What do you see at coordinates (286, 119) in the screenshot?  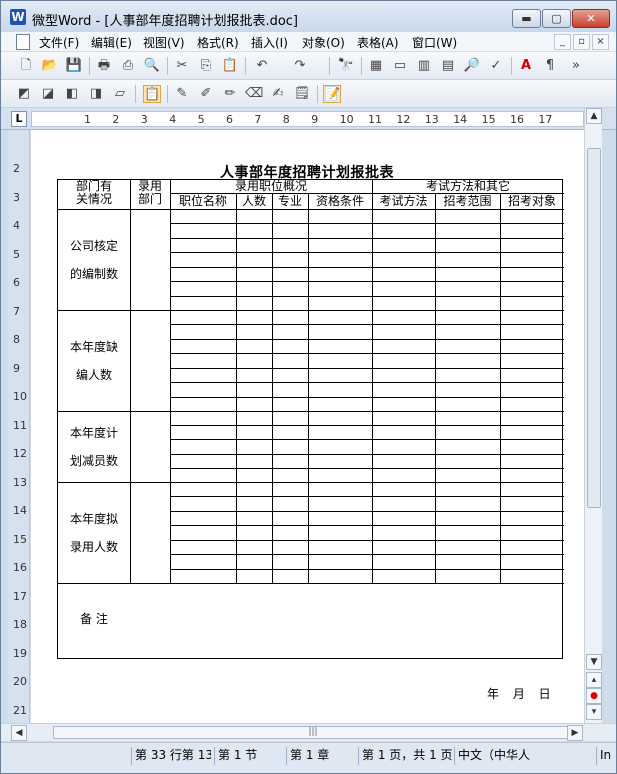 I see `ruler-tick-8: 8` at bounding box center [286, 119].